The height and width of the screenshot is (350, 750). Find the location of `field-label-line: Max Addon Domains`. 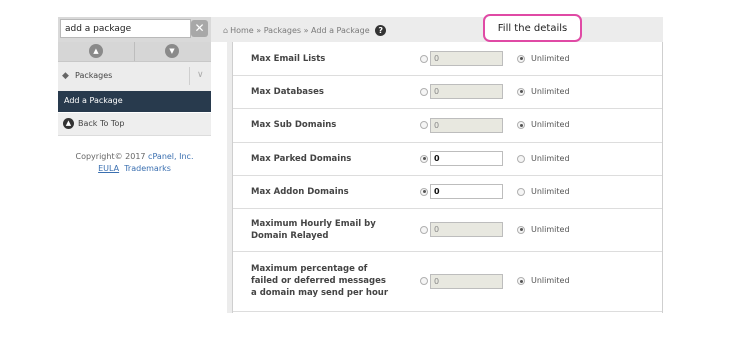

field-label-line: Max Addon Domains is located at coordinates (300, 191).